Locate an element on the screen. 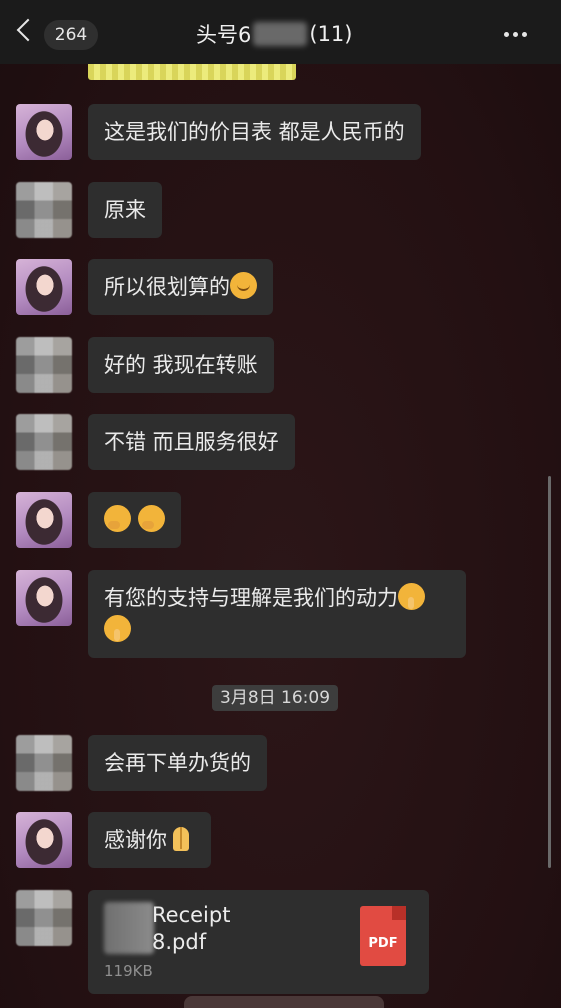 The image size is (561, 1008). message-bubble is located at coordinates (134, 520).